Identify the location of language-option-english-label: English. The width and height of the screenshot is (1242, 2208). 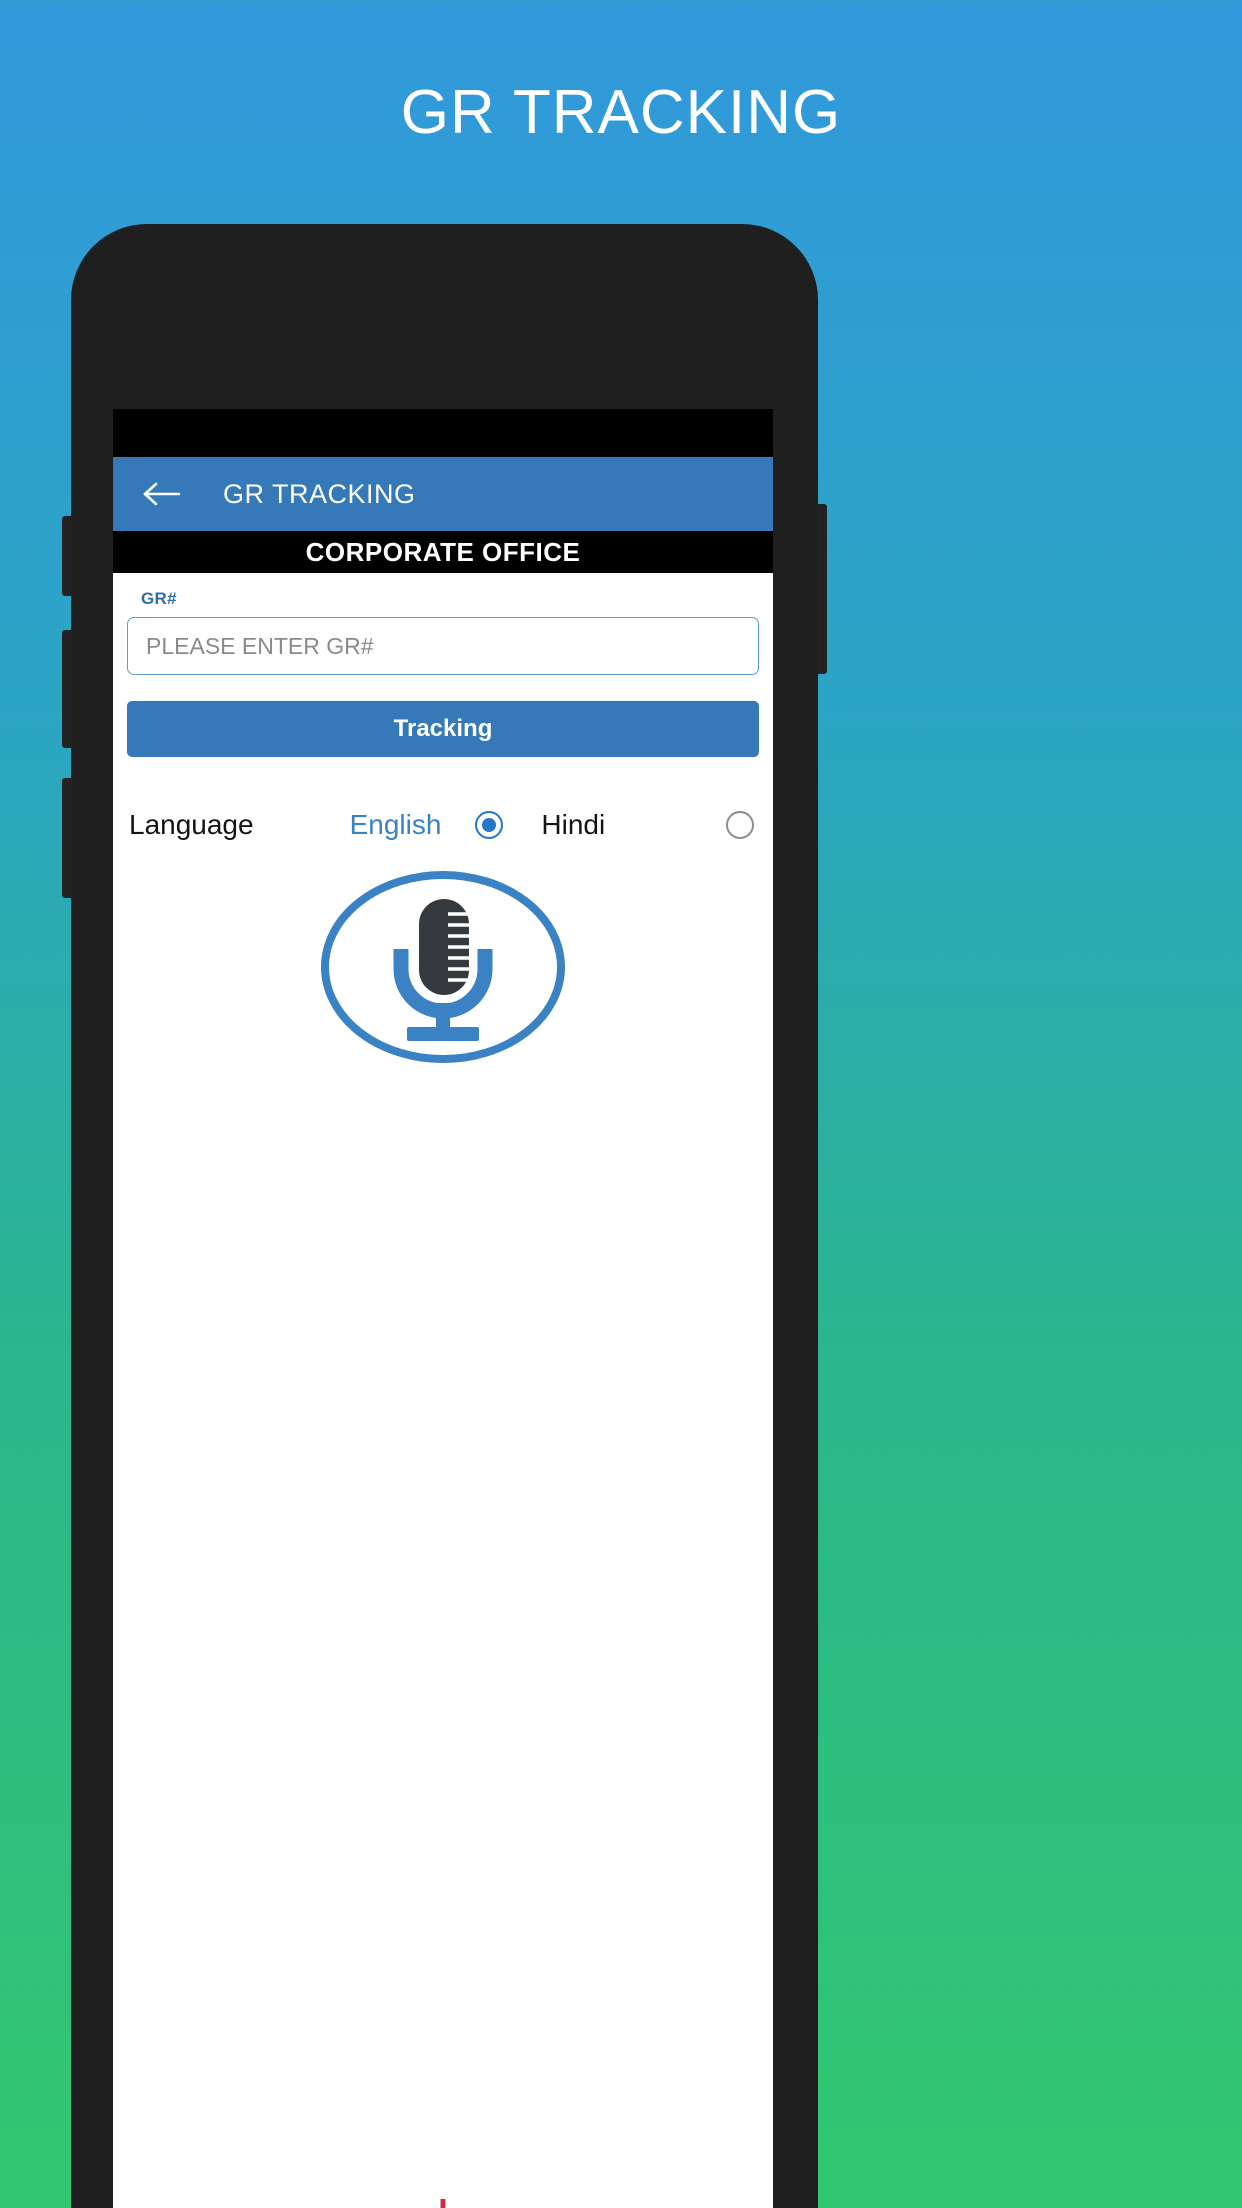
(396, 825).